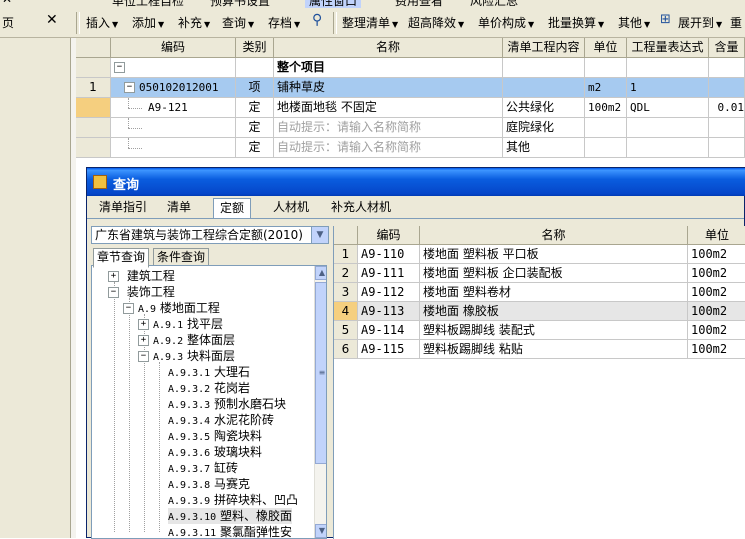  I want to click on grid-cell: 项, so click(255, 88).